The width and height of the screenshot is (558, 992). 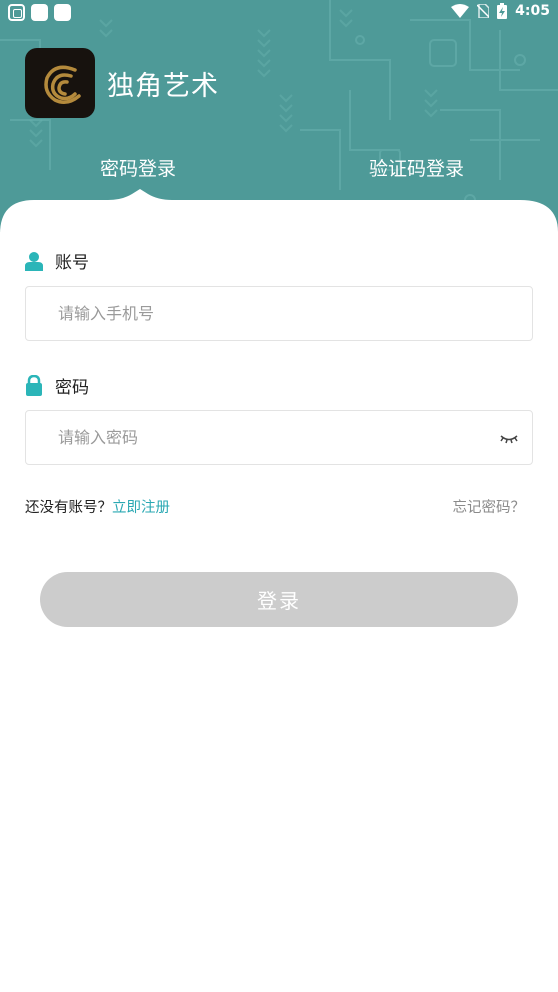 I want to click on status-time: 4:05, so click(x=532, y=11).